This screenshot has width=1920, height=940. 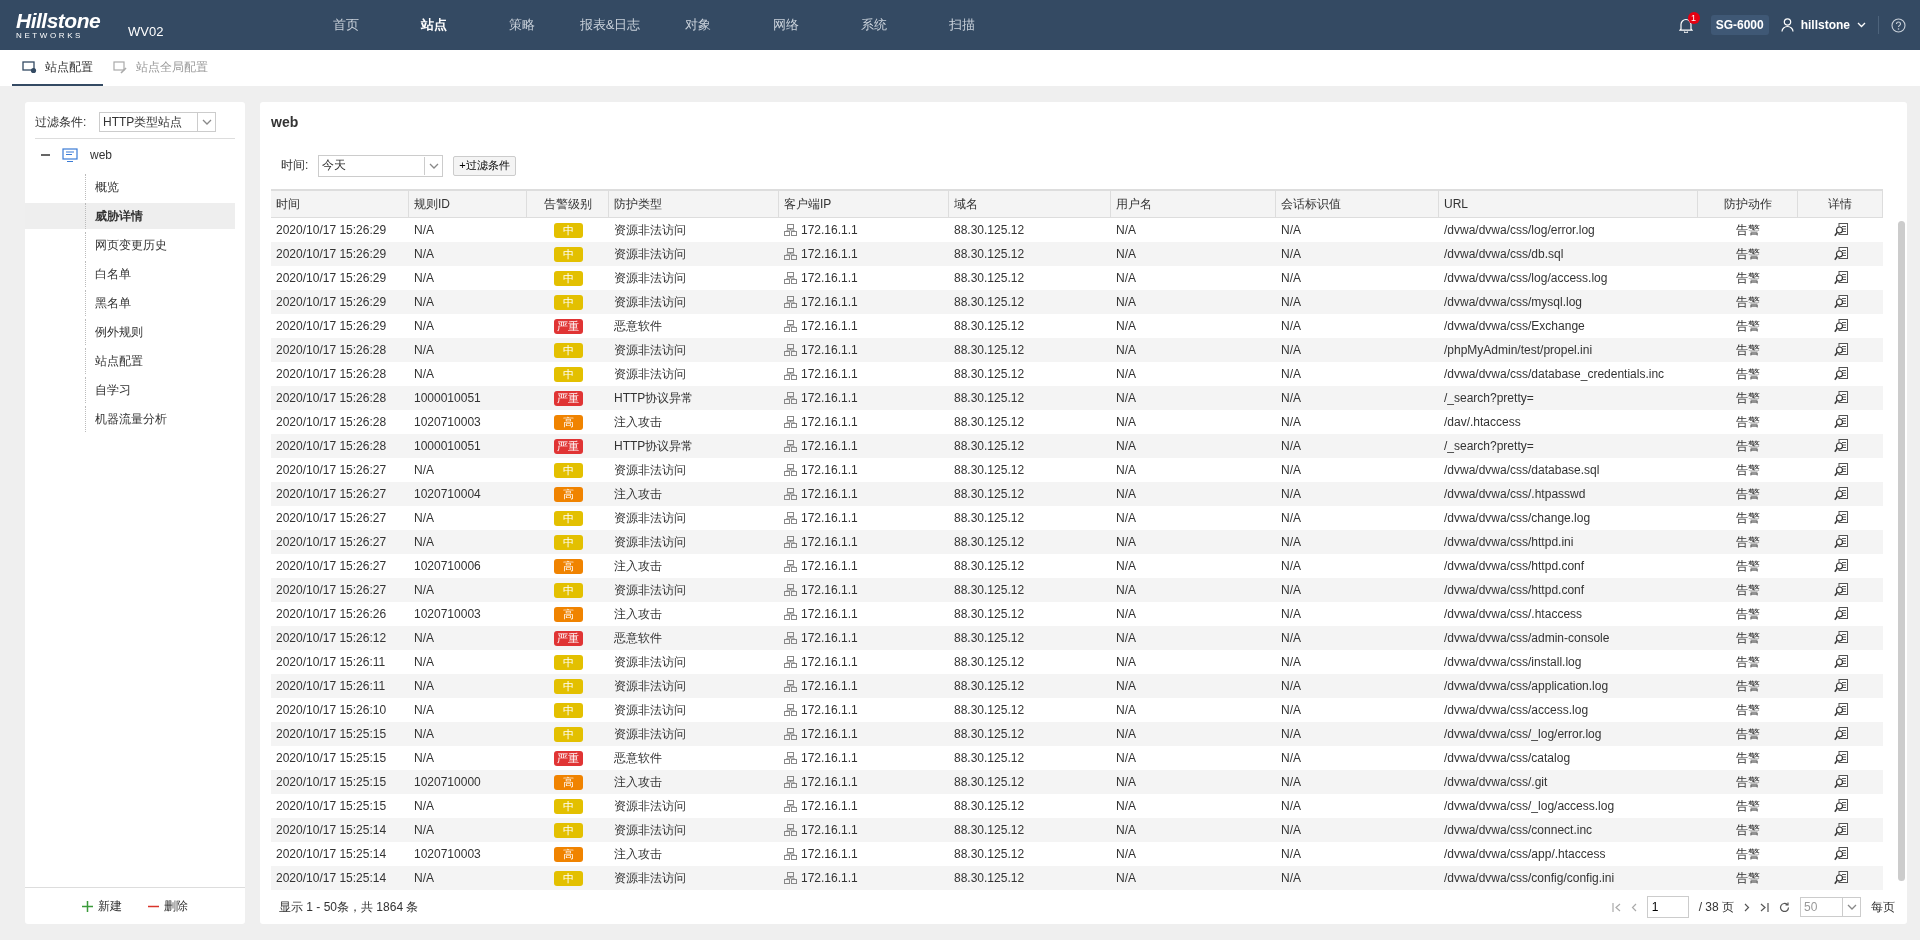 What do you see at coordinates (168, 906) in the screenshot?
I see `delete-button: 删除` at bounding box center [168, 906].